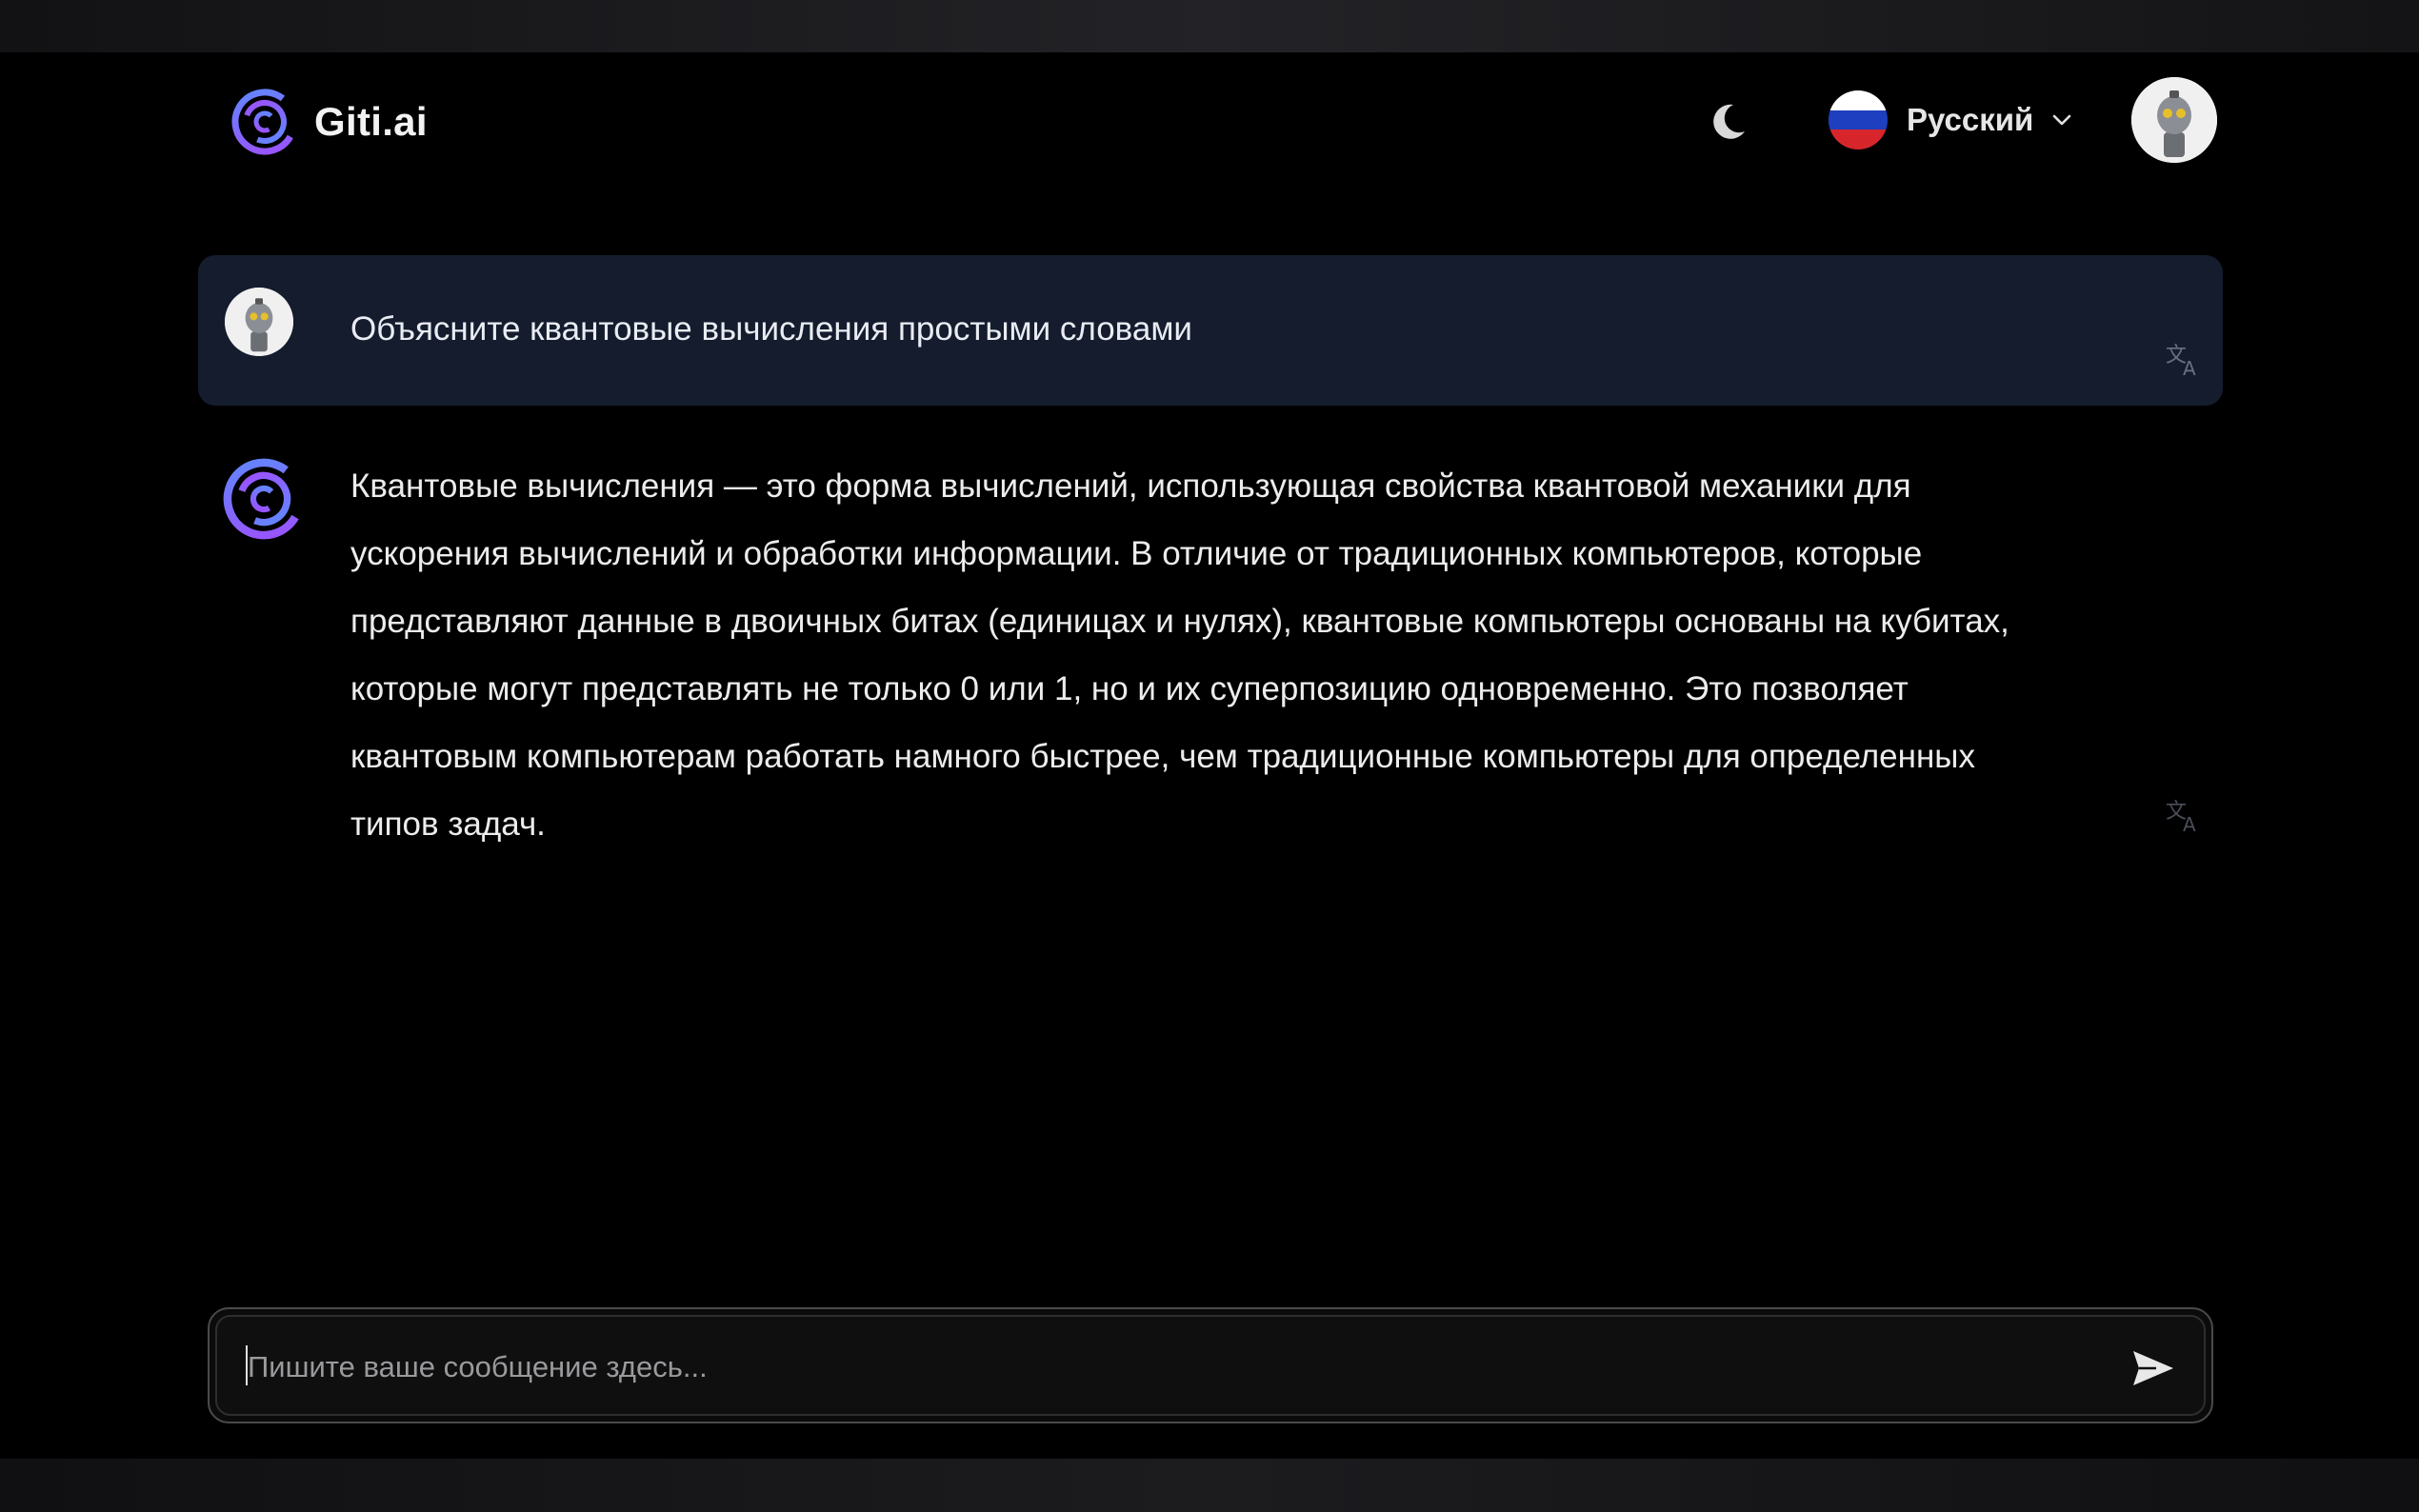 Image resolution: width=2419 pixels, height=1512 pixels. What do you see at coordinates (2152, 1368) in the screenshot?
I see `send-icon` at bounding box center [2152, 1368].